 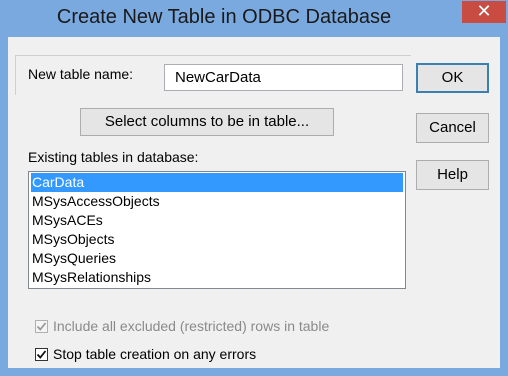 What do you see at coordinates (217, 201) in the screenshot?
I see `list-item: MSysAccessObjects` at bounding box center [217, 201].